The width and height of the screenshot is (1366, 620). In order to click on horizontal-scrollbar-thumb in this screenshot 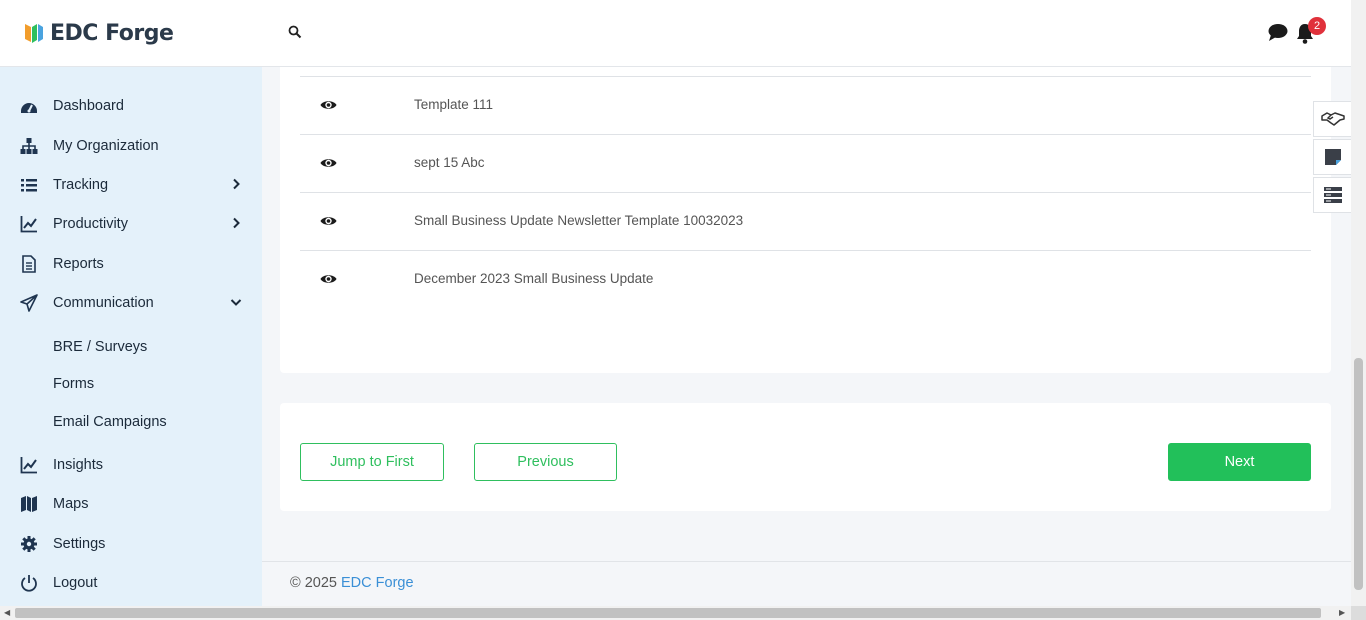, I will do `click(668, 613)`.